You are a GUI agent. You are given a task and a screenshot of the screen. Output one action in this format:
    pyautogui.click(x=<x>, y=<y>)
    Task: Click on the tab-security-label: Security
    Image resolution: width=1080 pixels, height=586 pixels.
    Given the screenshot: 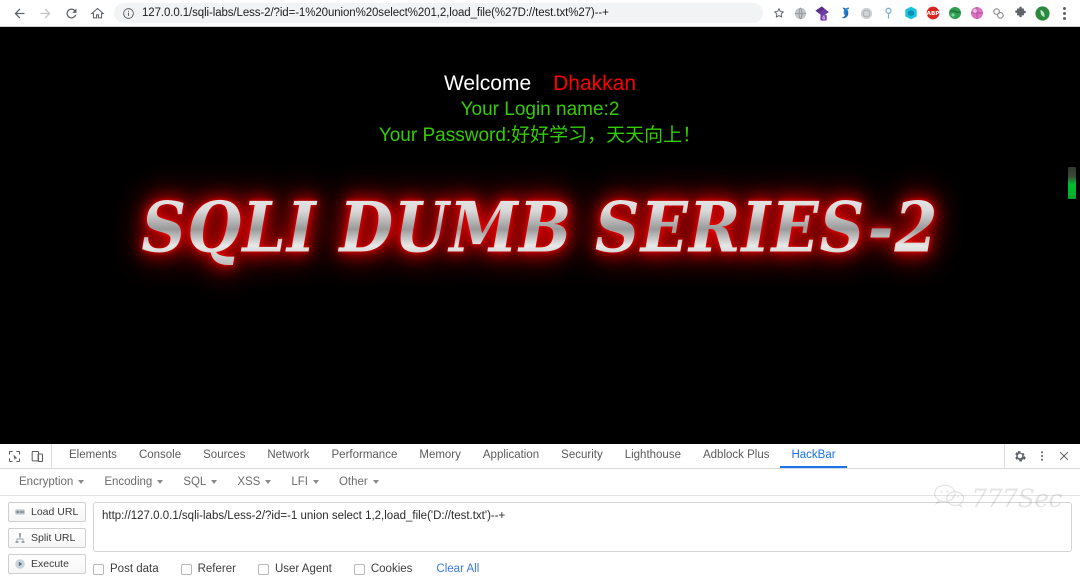 What is the action you would take?
    pyautogui.click(x=582, y=455)
    